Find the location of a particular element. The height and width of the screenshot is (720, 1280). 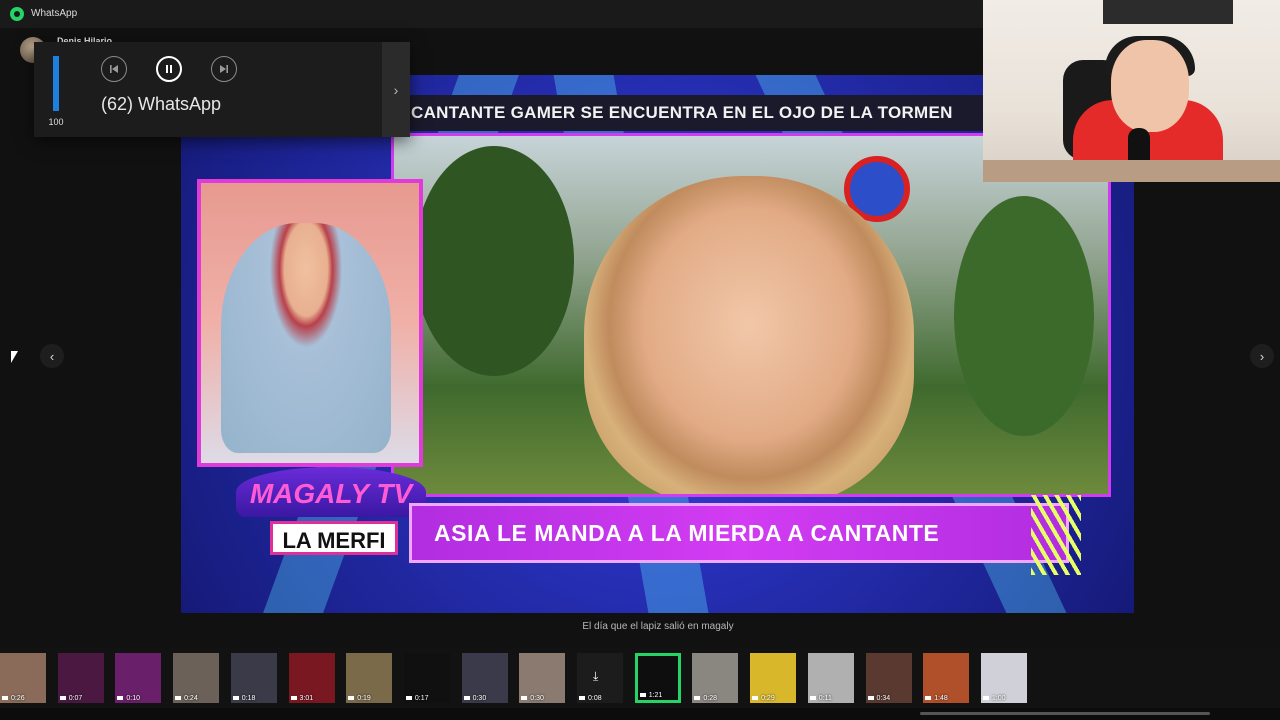

media-thumbnail: 0:07 is located at coordinates (80, 678).